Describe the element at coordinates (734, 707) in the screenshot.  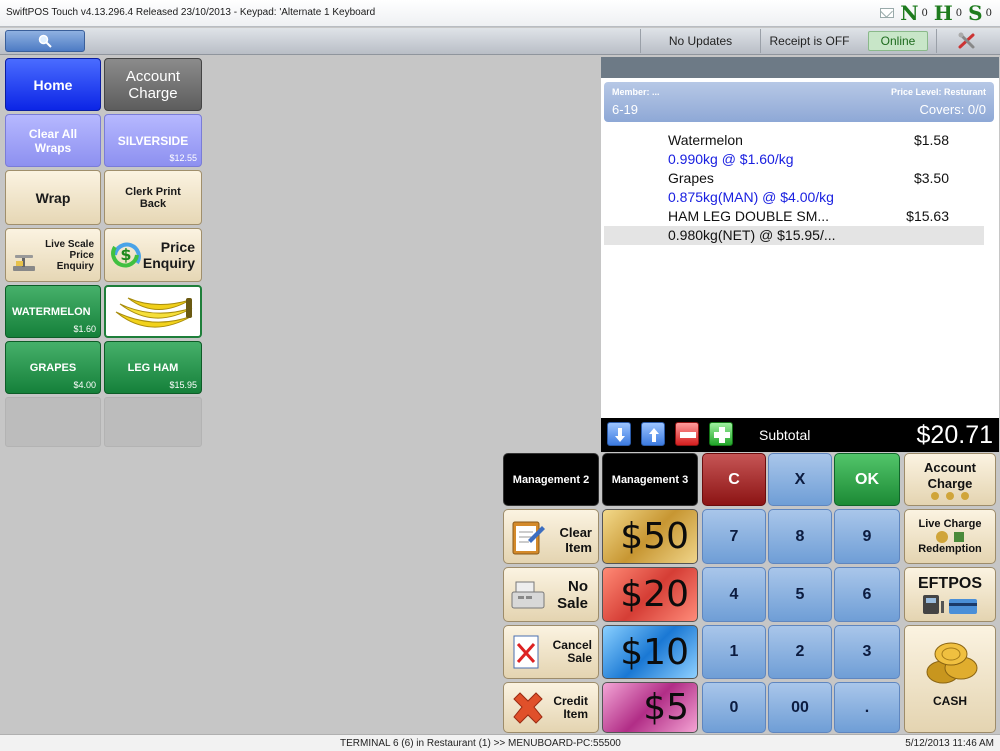
I see `key-0: 0` at that location.